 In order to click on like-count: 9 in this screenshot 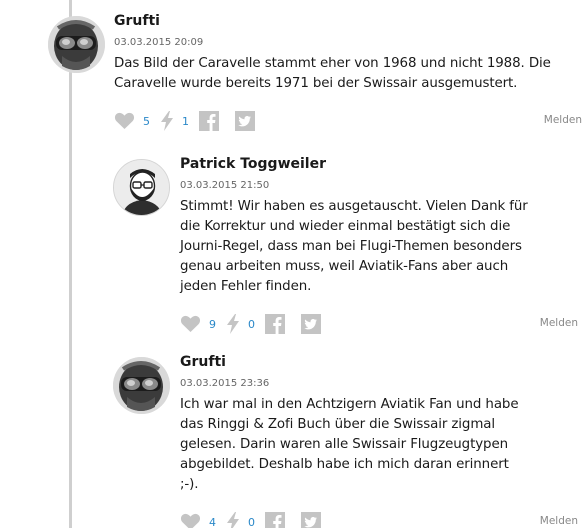, I will do `click(212, 324)`.